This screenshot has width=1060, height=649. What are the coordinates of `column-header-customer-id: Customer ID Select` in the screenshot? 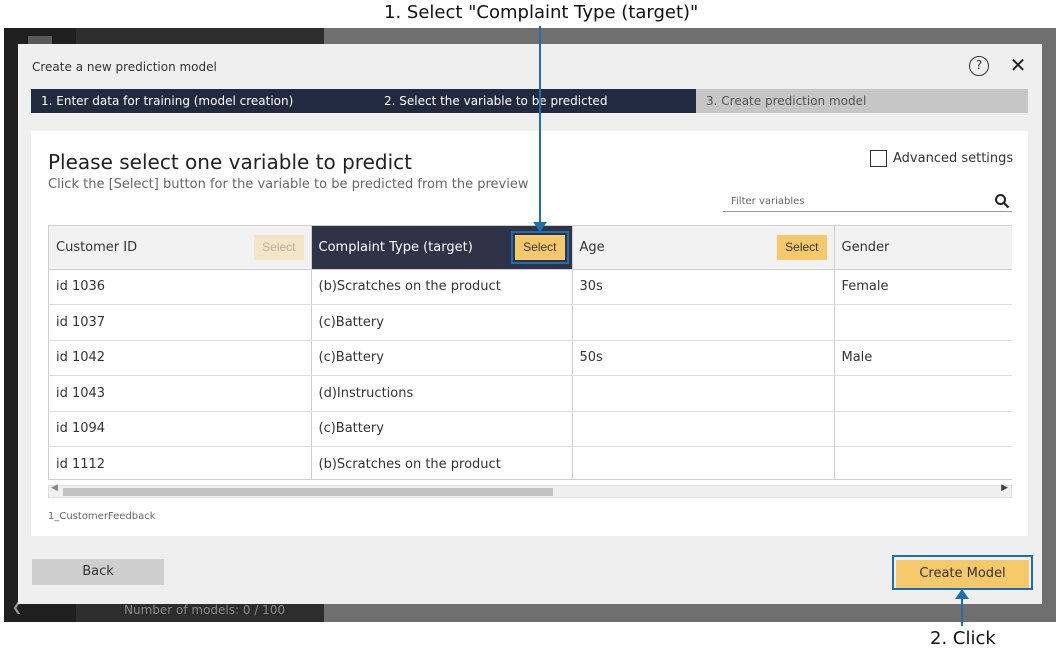 It's located at (180, 248).